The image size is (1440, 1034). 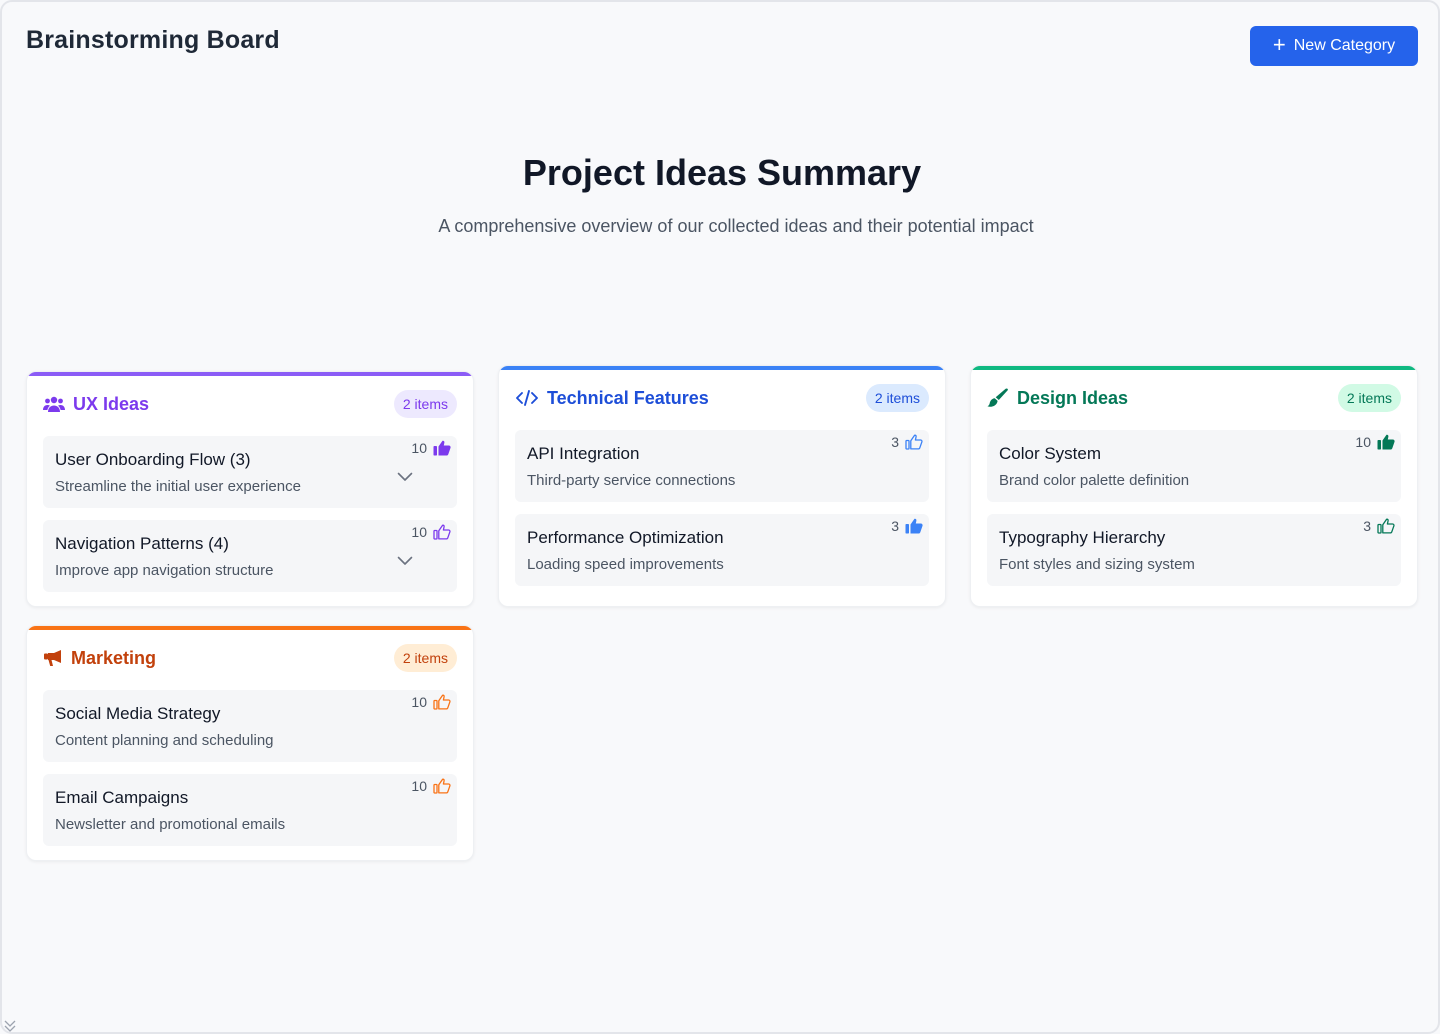 I want to click on idea-name: Typography Hierarchy, so click(x=1082, y=537).